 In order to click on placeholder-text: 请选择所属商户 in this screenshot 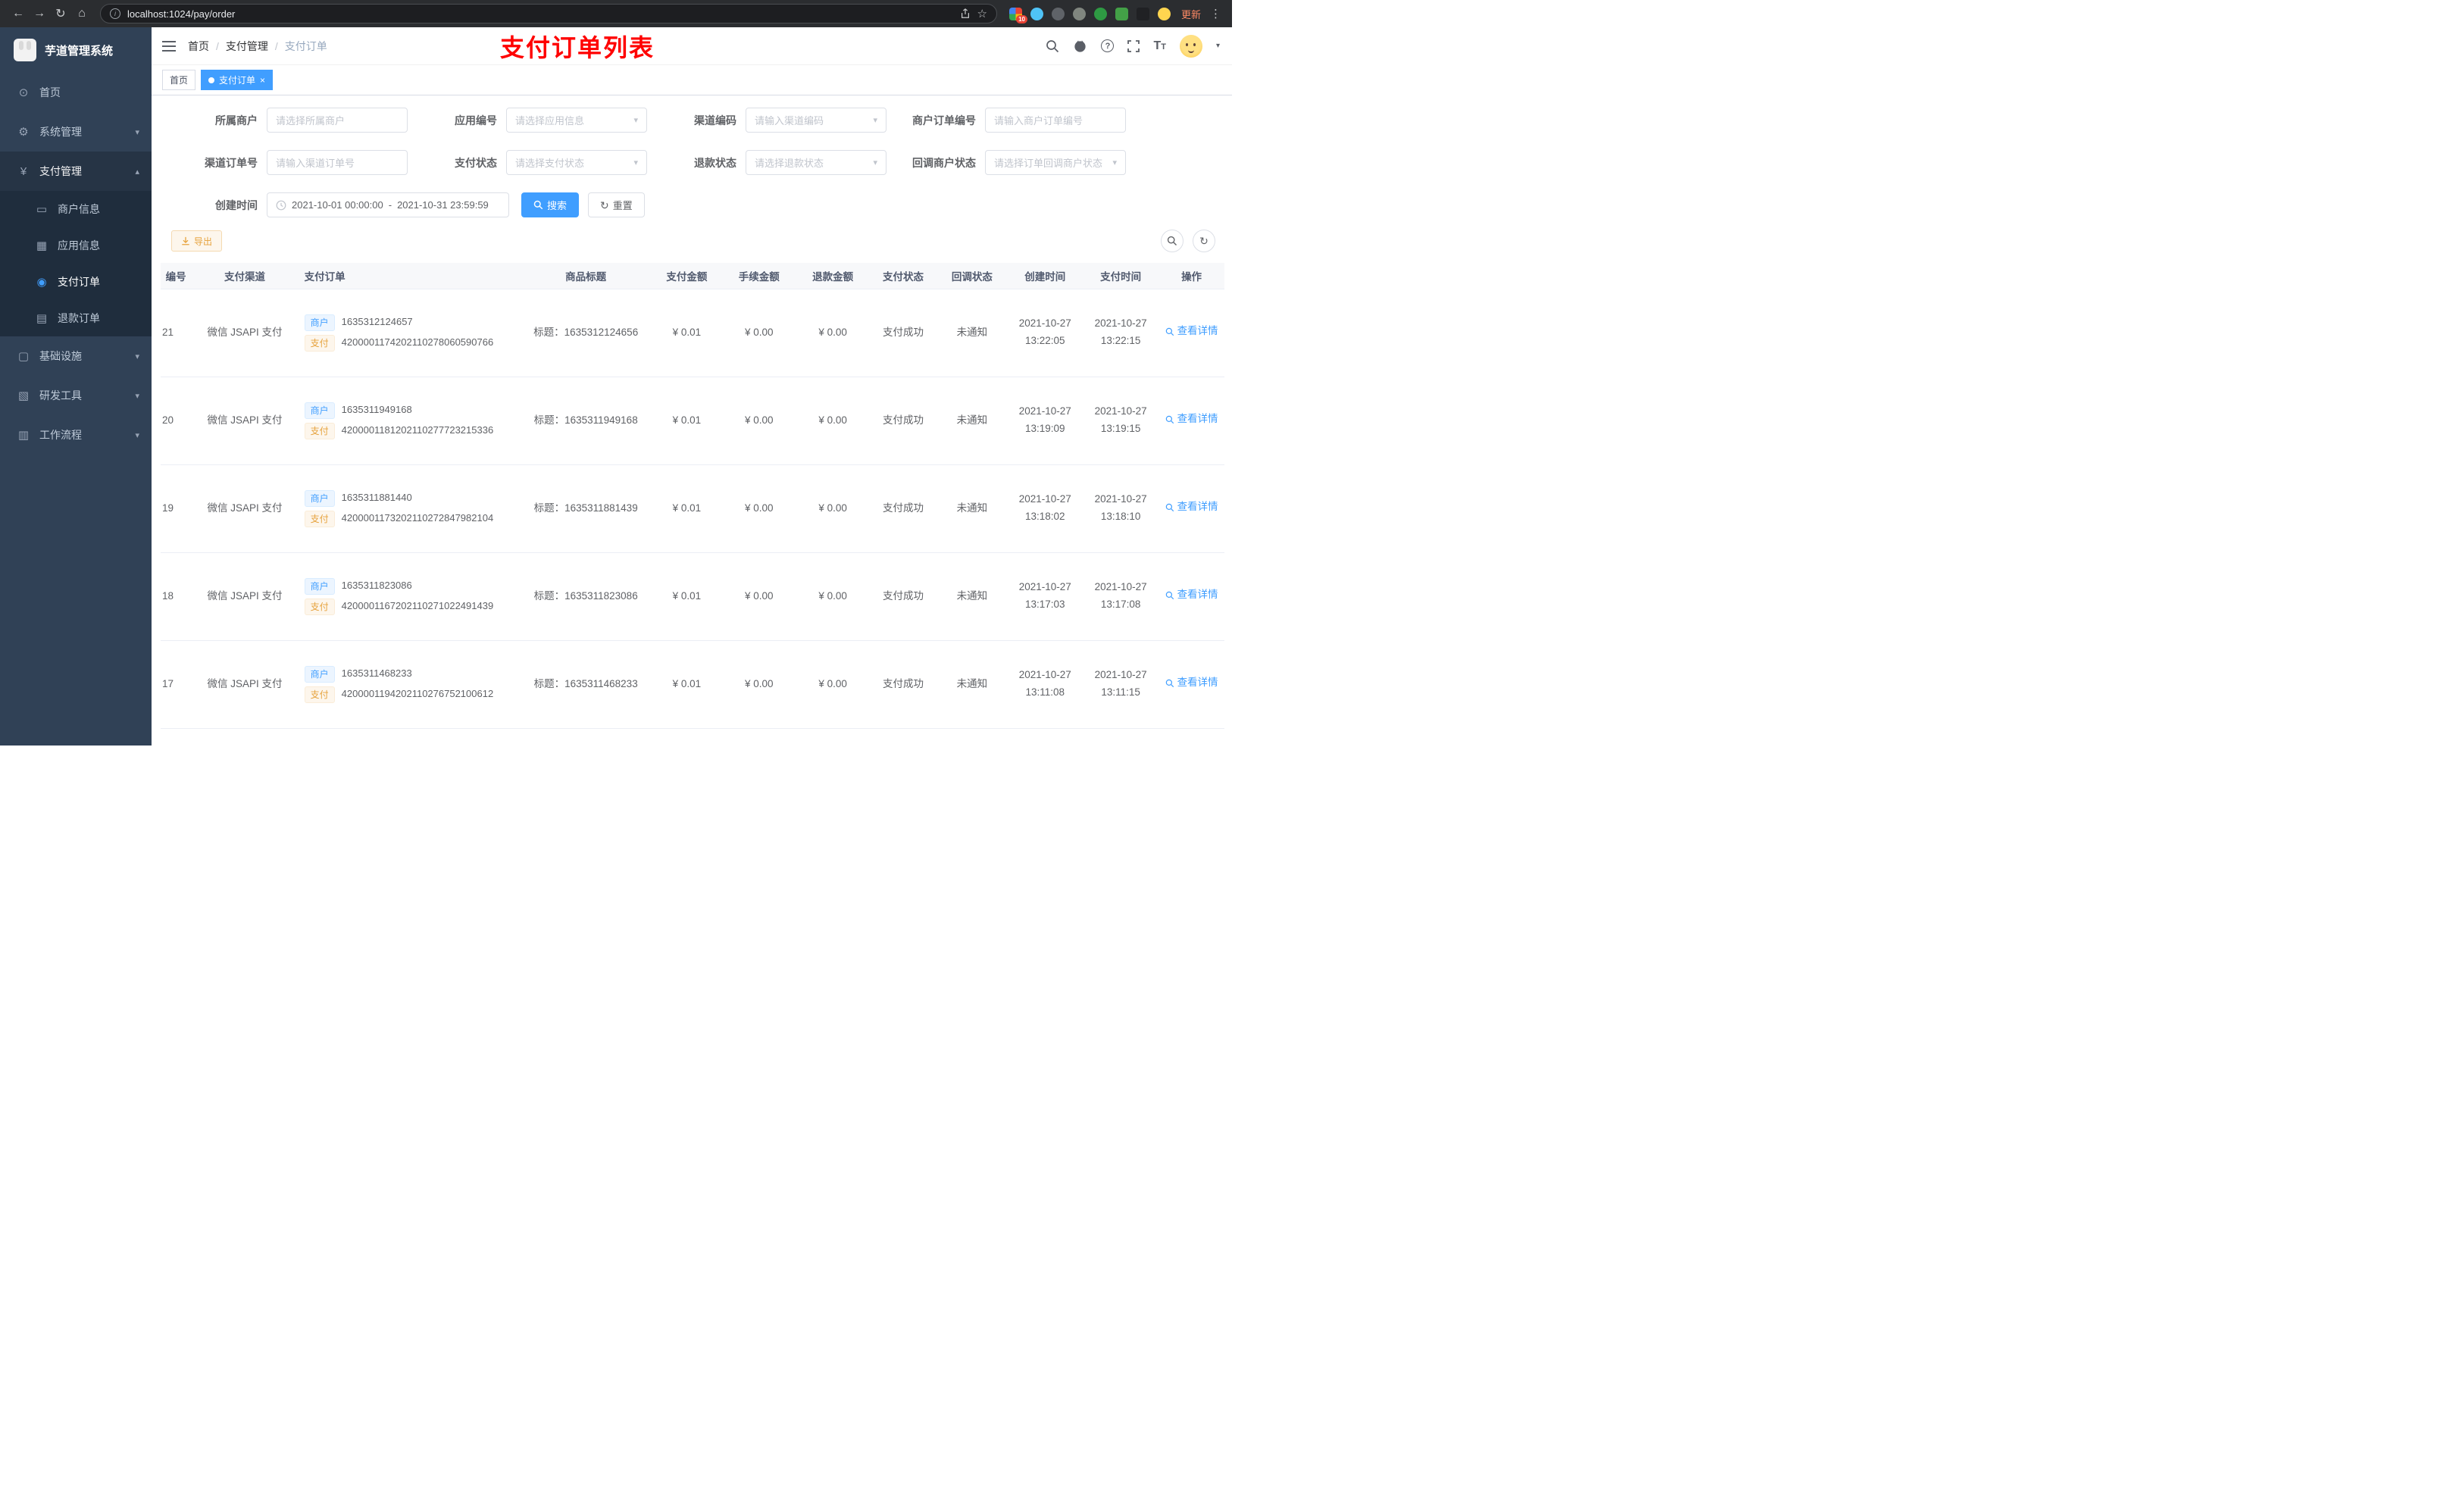, I will do `click(311, 121)`.